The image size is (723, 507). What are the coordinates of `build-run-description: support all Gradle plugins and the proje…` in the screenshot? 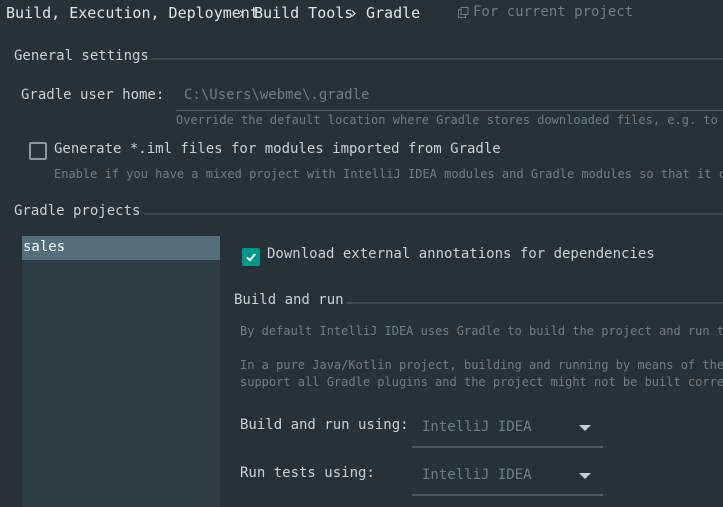 It's located at (481, 382).